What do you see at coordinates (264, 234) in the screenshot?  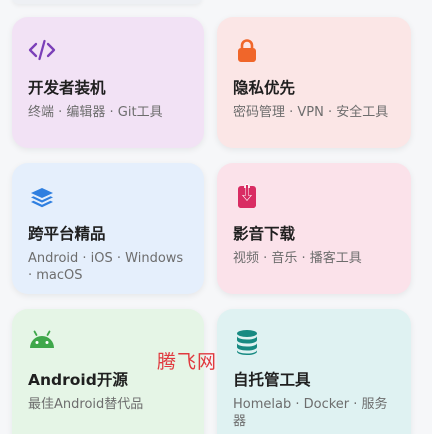 I see `card-title: 影音下载` at bounding box center [264, 234].